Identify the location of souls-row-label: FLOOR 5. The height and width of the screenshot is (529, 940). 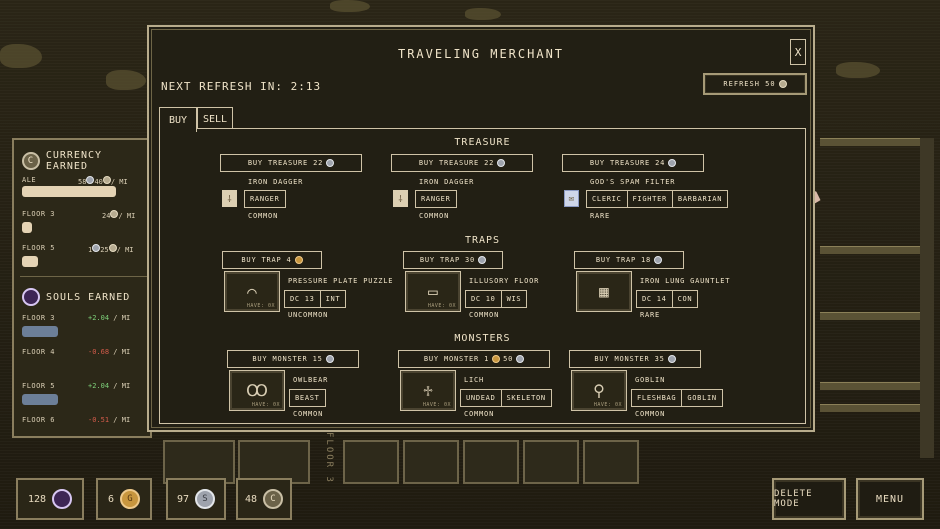
(39, 386).